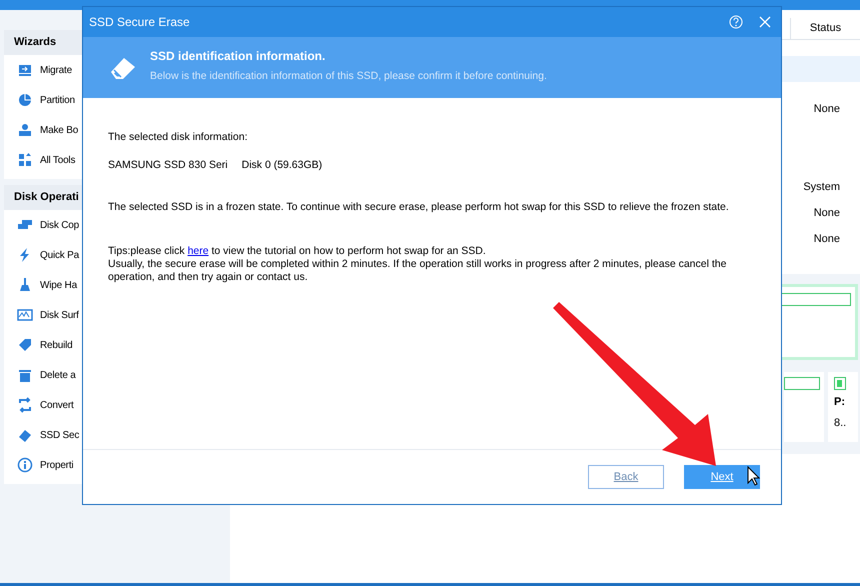 Image resolution: width=860 pixels, height=586 pixels. Describe the element at coordinates (238, 56) in the screenshot. I see `header-title: SSD identification information.` at that location.